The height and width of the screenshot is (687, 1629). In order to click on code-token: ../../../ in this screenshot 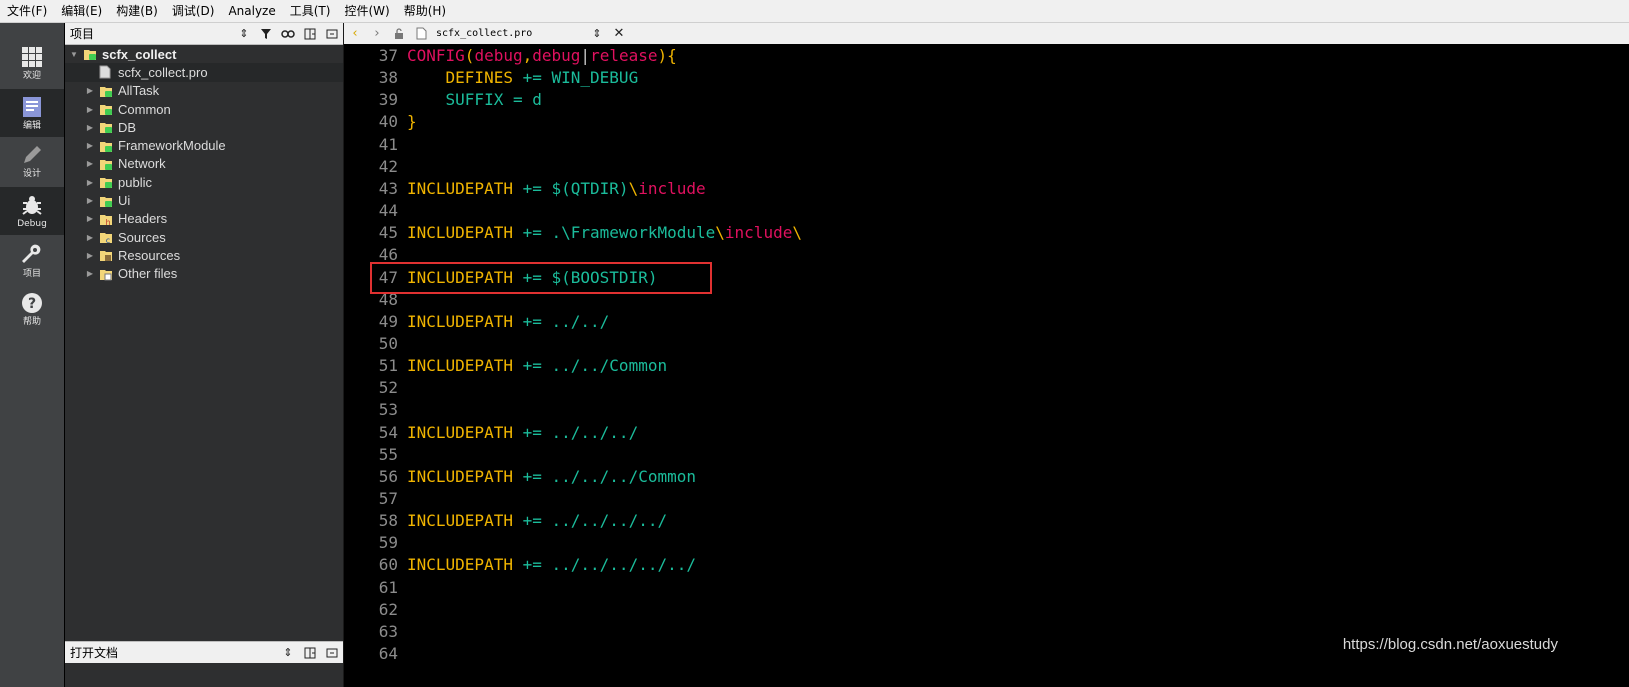, I will do `click(595, 432)`.